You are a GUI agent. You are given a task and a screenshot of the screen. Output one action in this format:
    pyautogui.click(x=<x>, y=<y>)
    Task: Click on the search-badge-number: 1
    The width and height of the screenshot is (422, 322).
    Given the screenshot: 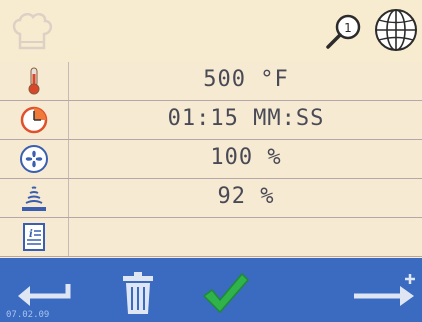 What is the action you would take?
    pyautogui.click(x=348, y=28)
    